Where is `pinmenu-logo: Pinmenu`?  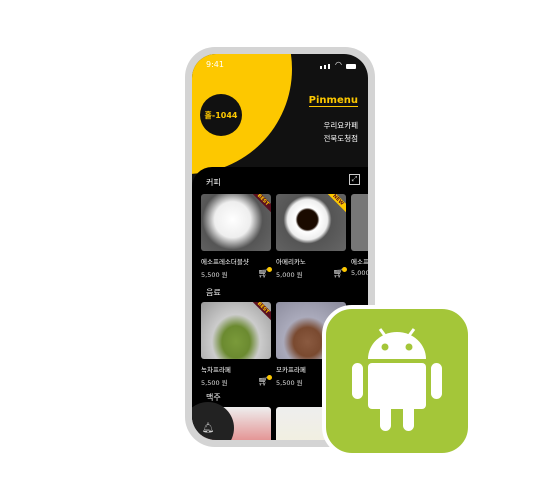 pinmenu-logo: Pinmenu is located at coordinates (333, 101).